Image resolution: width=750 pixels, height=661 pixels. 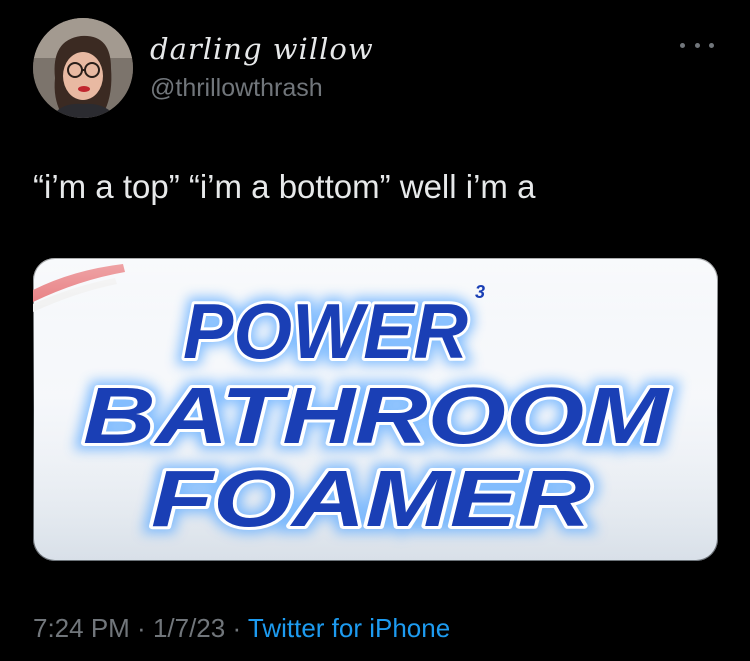 I want to click on media-line-2: BATHROOM, so click(x=377, y=415).